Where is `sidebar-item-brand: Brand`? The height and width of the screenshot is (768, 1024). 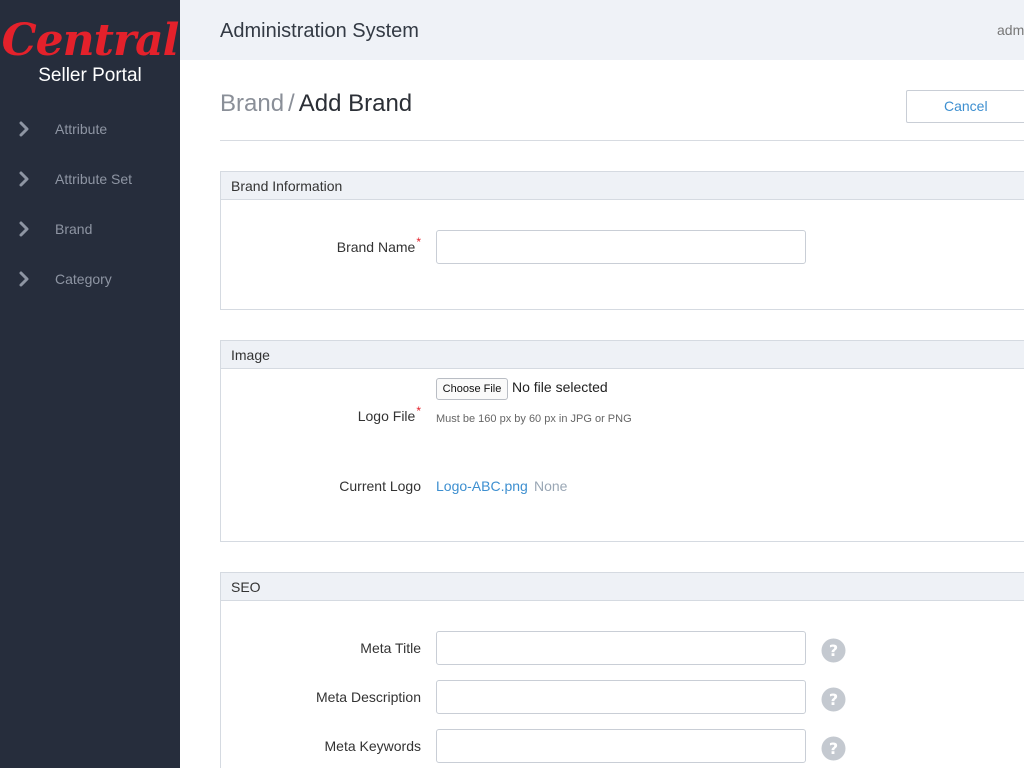 sidebar-item-brand: Brand is located at coordinates (90, 229).